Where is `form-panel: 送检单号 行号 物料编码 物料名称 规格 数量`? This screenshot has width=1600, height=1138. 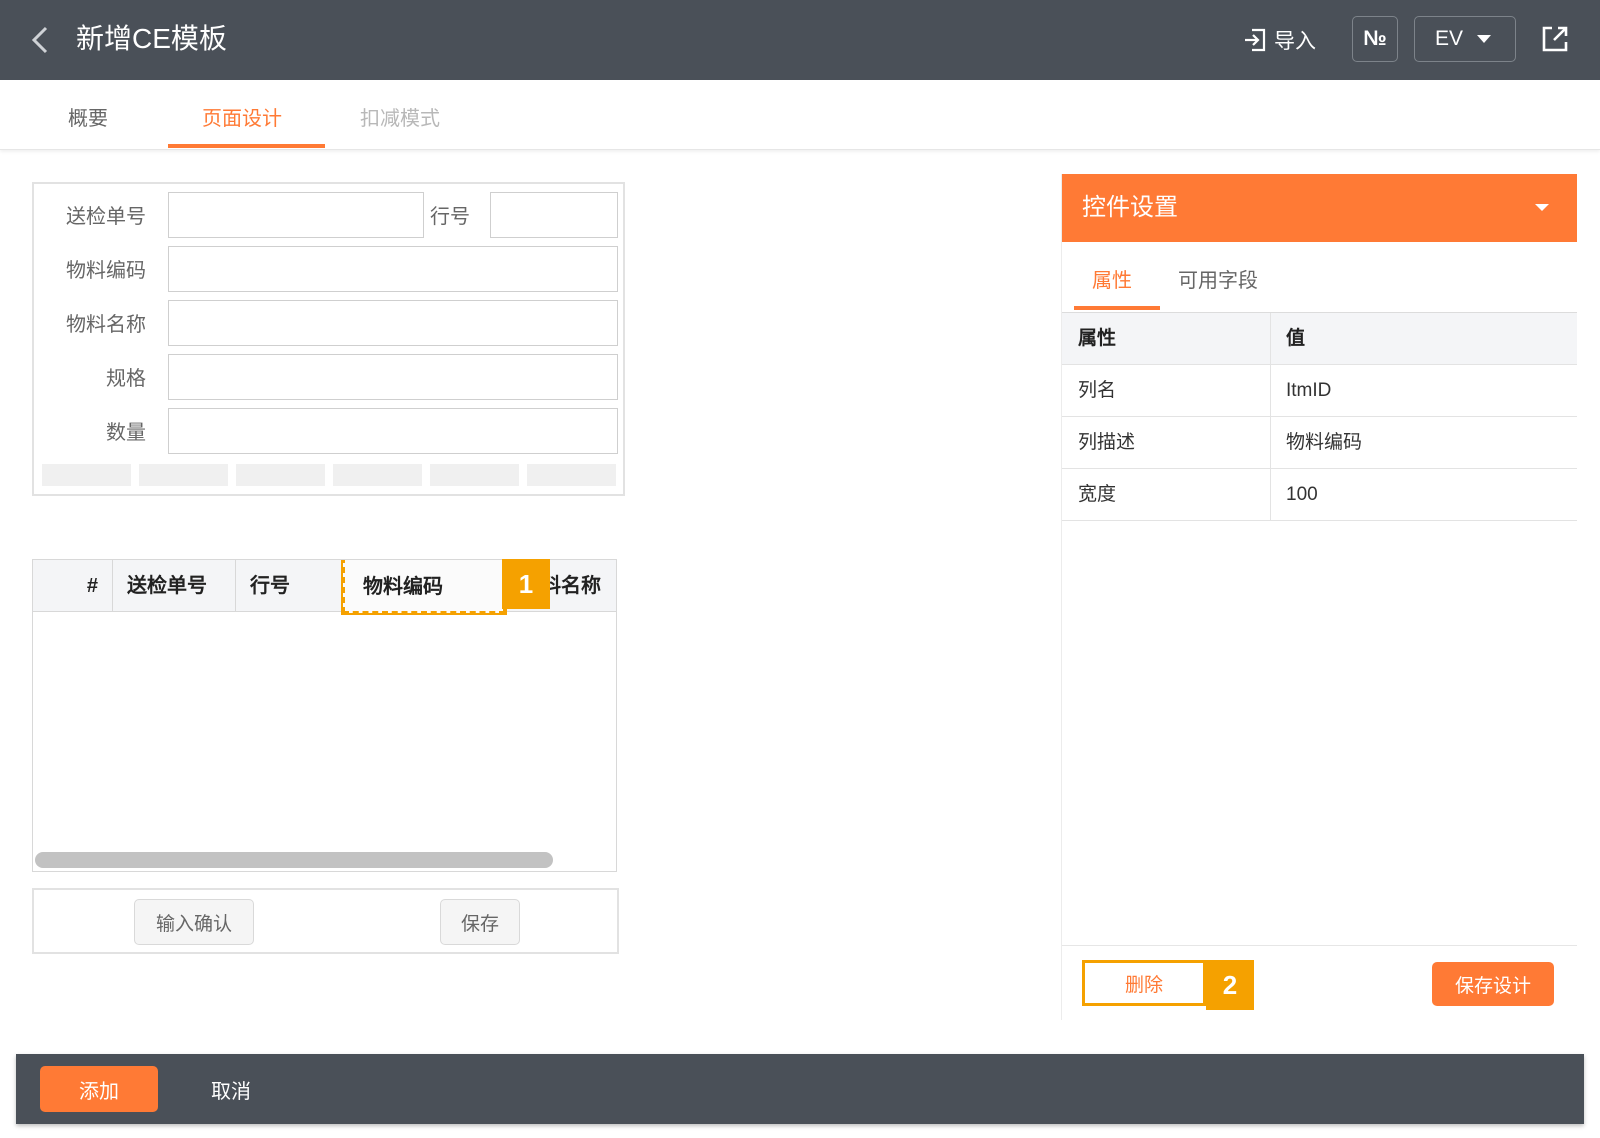
form-panel: 送检单号 行号 物料编码 物料名称 规格 数量 is located at coordinates (328, 339).